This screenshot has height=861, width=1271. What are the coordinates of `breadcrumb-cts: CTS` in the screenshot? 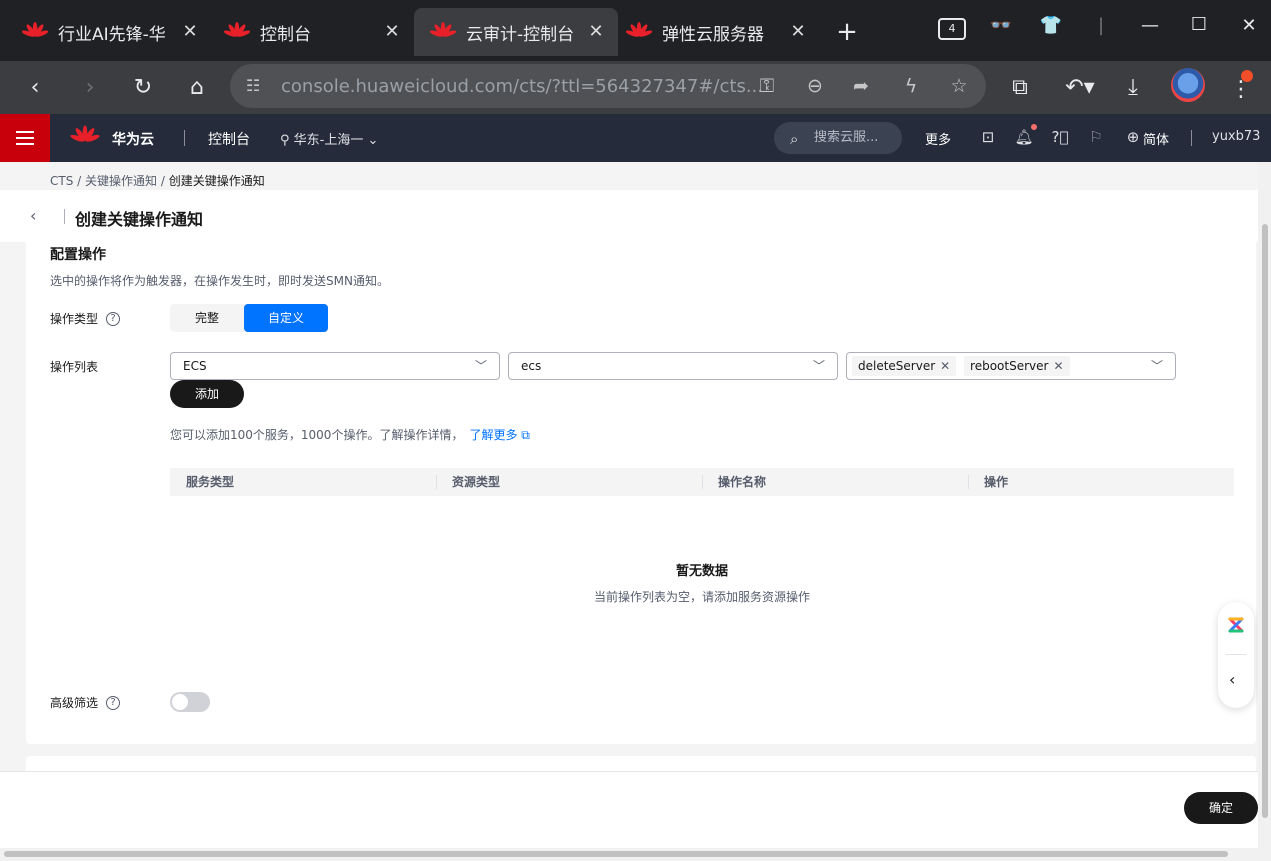 It's located at (61, 181).